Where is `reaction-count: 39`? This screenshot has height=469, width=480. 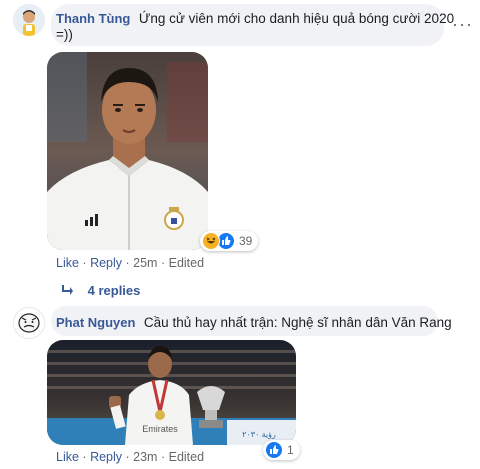 reaction-count: 39 is located at coordinates (246, 241).